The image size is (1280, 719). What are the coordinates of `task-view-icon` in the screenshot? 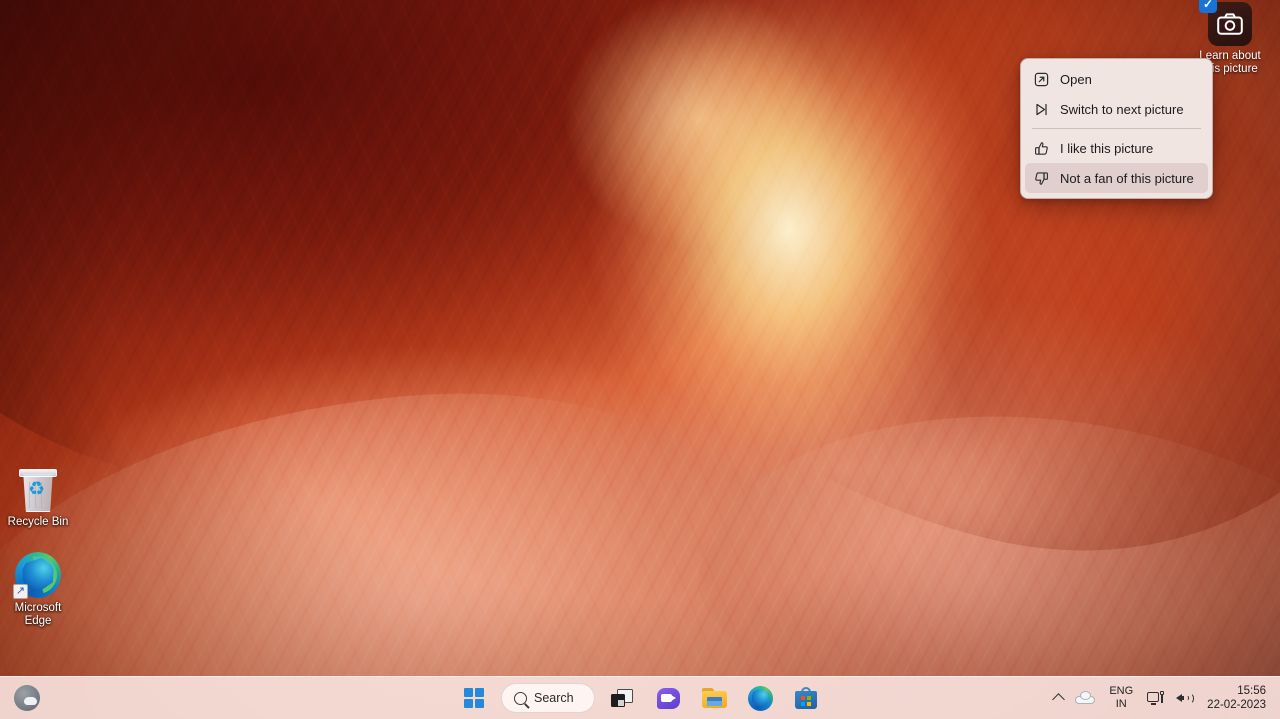 It's located at (622, 698).